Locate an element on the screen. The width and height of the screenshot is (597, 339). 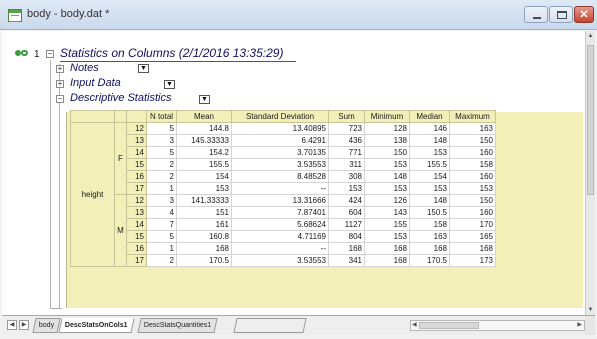
table-cell: 141.33333 is located at coordinates (204, 200).